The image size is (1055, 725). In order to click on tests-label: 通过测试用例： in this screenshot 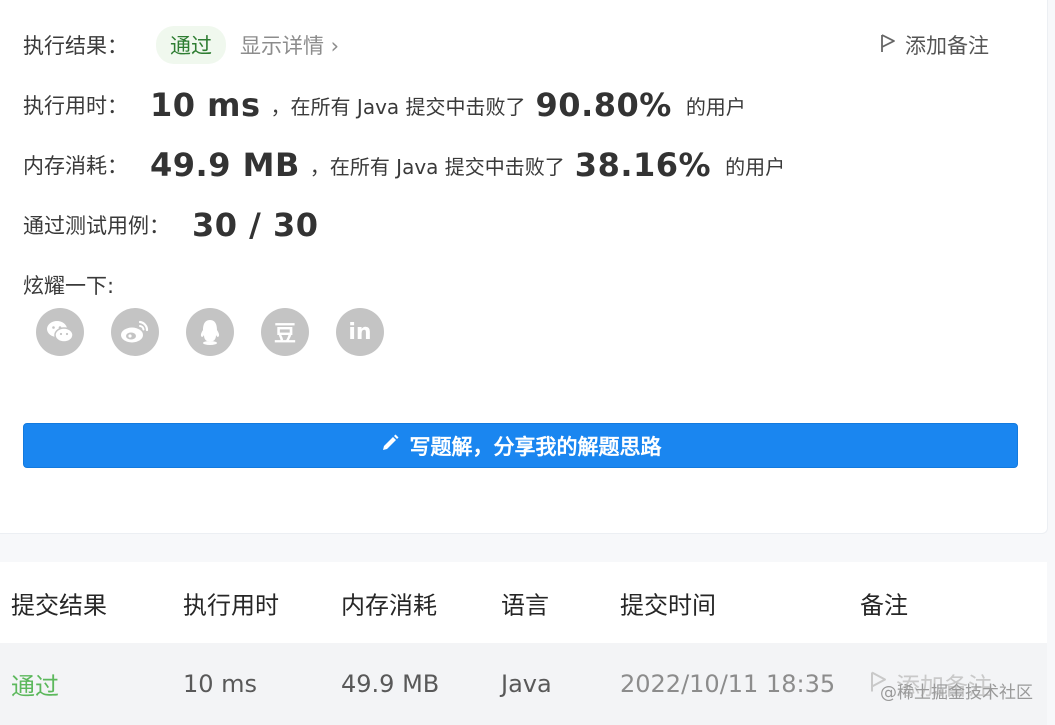, I will do `click(96, 226)`.